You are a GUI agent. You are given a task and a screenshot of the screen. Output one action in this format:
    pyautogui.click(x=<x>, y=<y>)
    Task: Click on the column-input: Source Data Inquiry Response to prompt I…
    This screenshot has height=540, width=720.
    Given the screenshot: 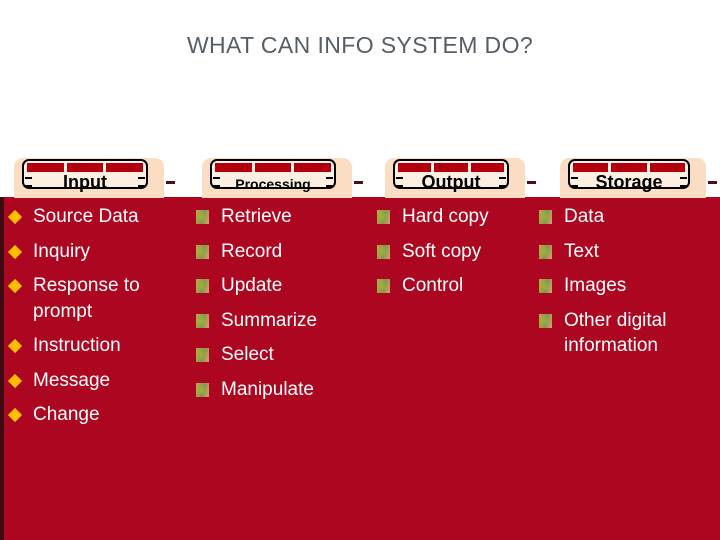 What is the action you would take?
    pyautogui.click(x=93, y=320)
    